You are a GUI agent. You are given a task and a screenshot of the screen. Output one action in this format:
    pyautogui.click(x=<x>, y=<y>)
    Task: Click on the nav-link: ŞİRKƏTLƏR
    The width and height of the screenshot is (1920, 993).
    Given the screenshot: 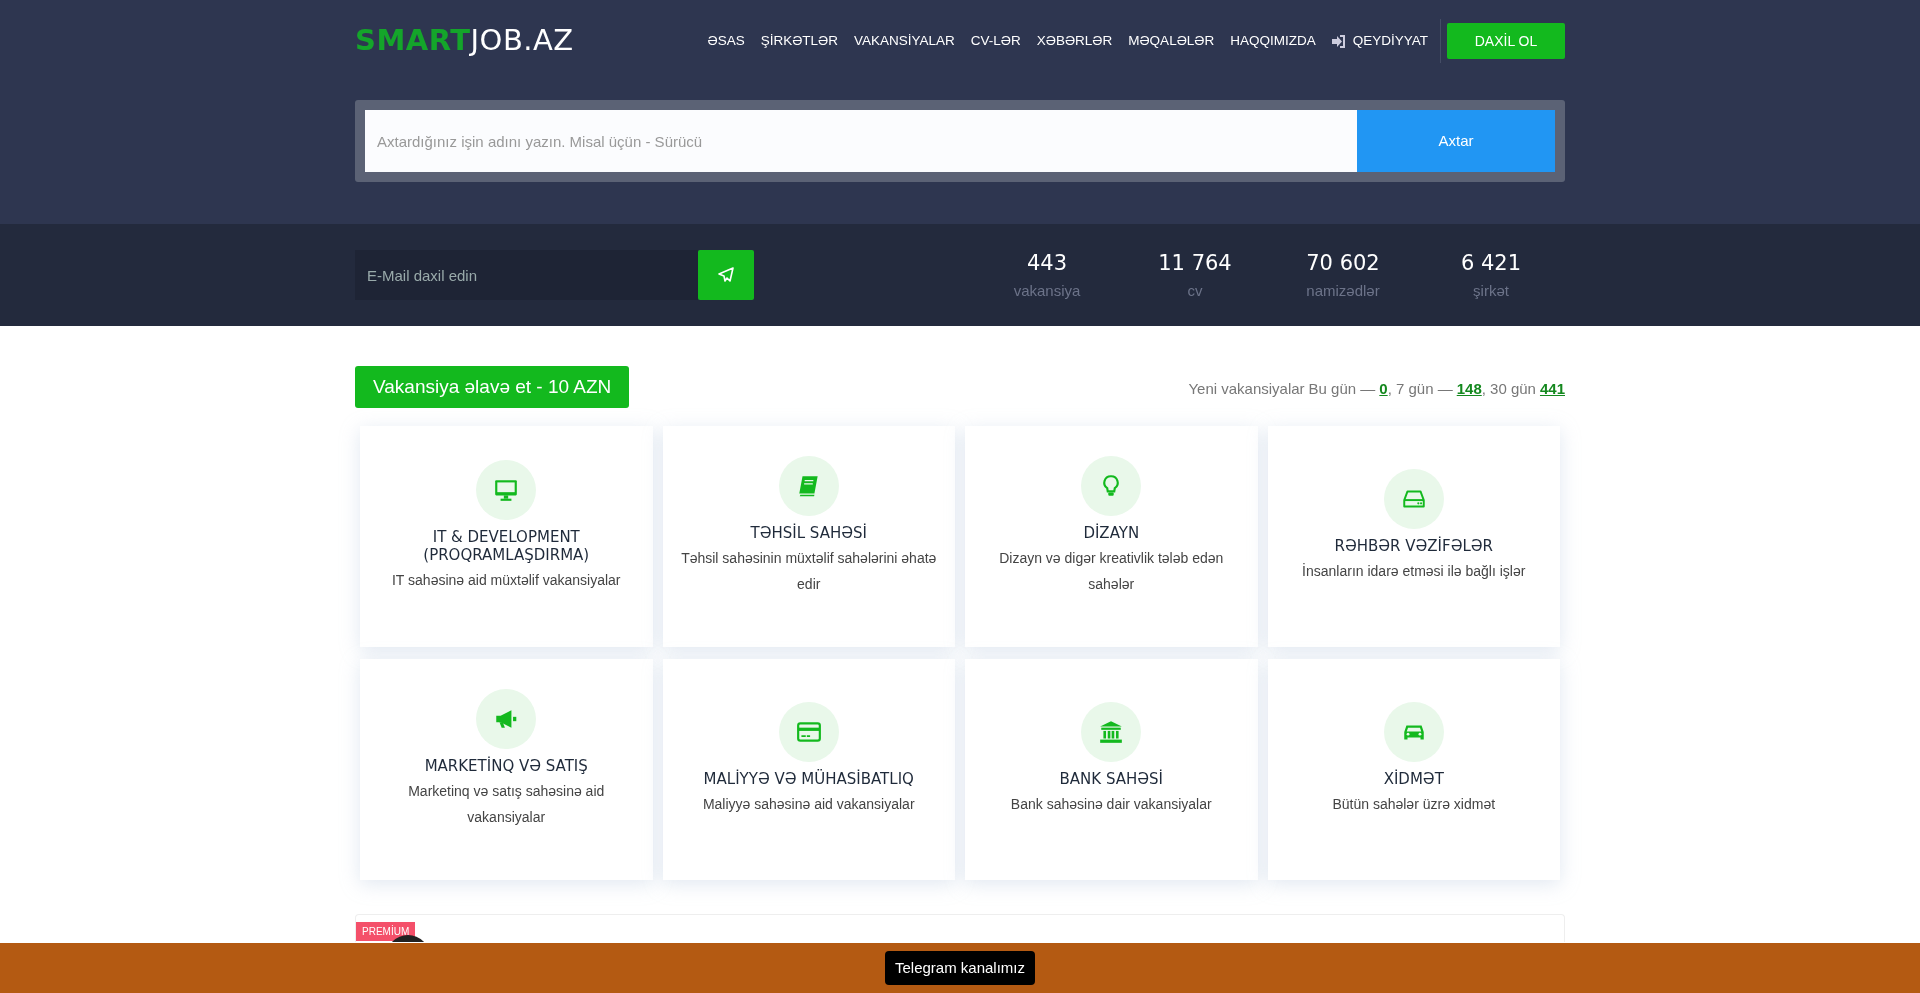 What is the action you would take?
    pyautogui.click(x=799, y=41)
    